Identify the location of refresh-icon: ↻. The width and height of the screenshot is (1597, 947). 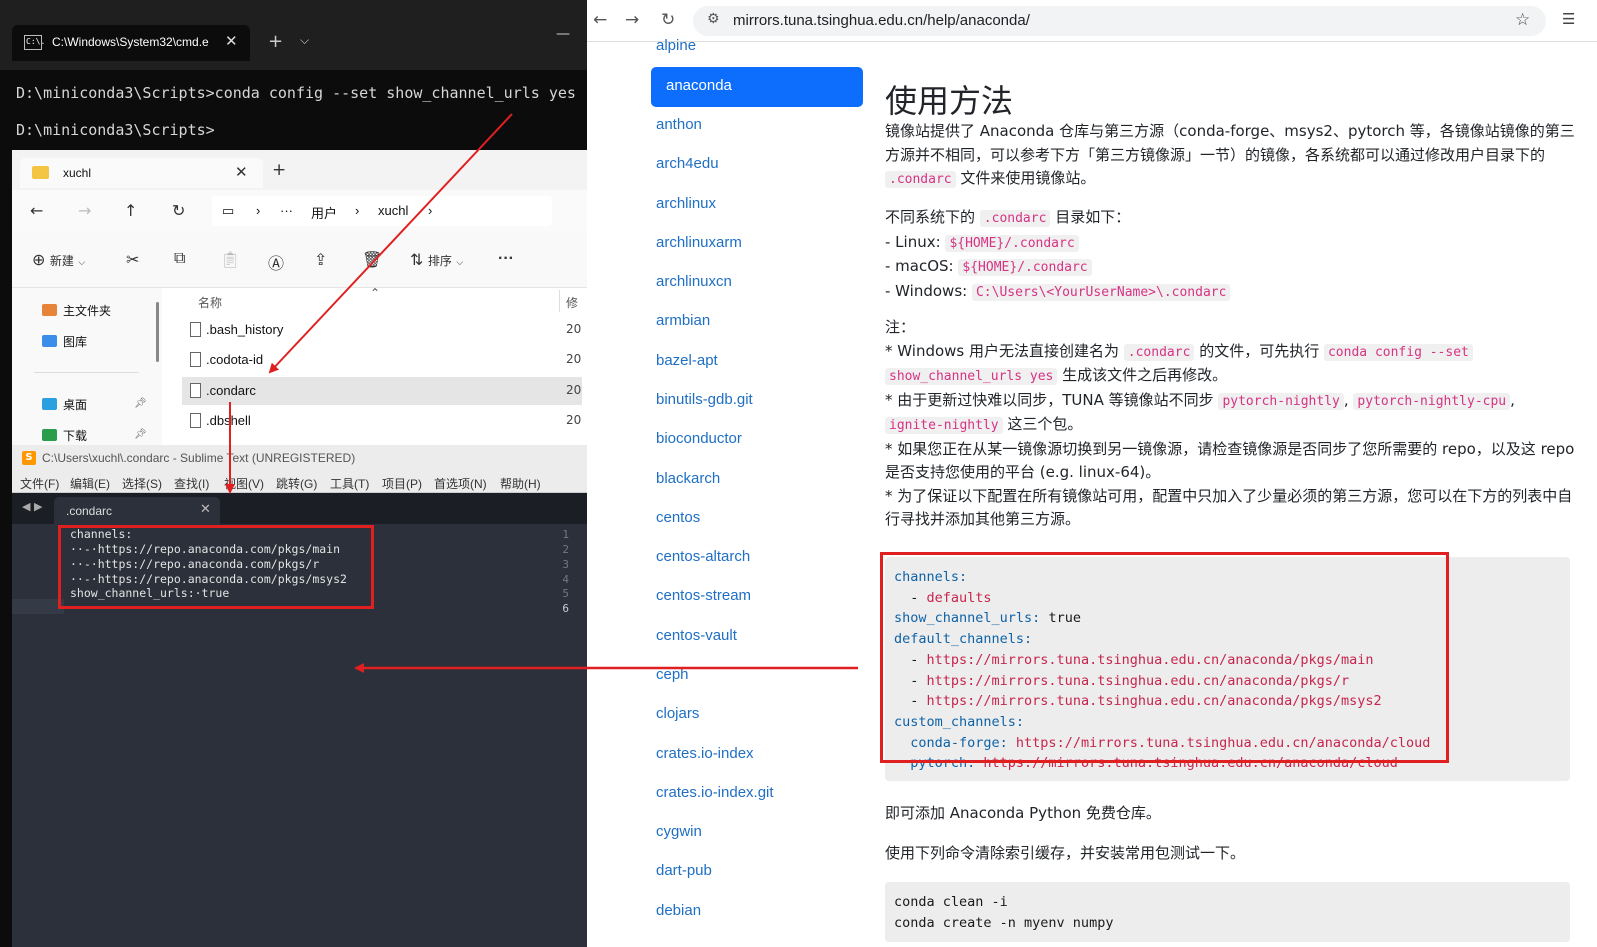
(178, 210).